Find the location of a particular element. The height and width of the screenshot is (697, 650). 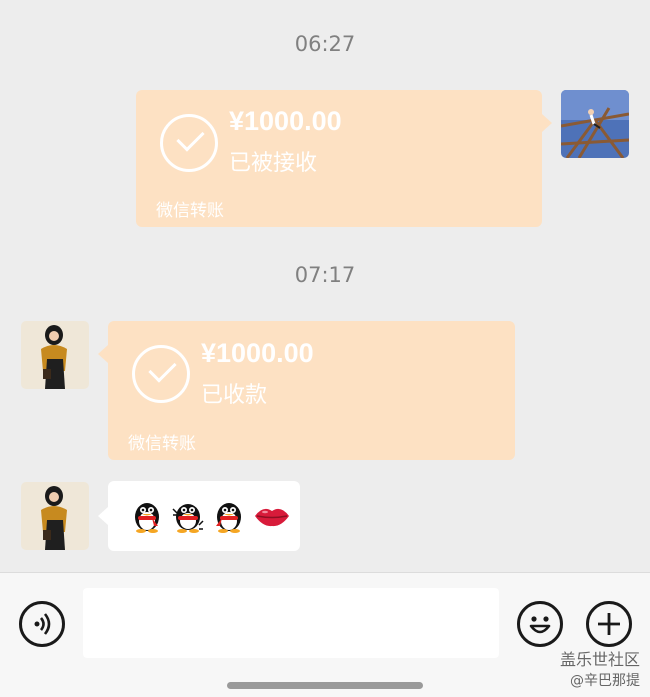

voice-icon is located at coordinates (42, 624).